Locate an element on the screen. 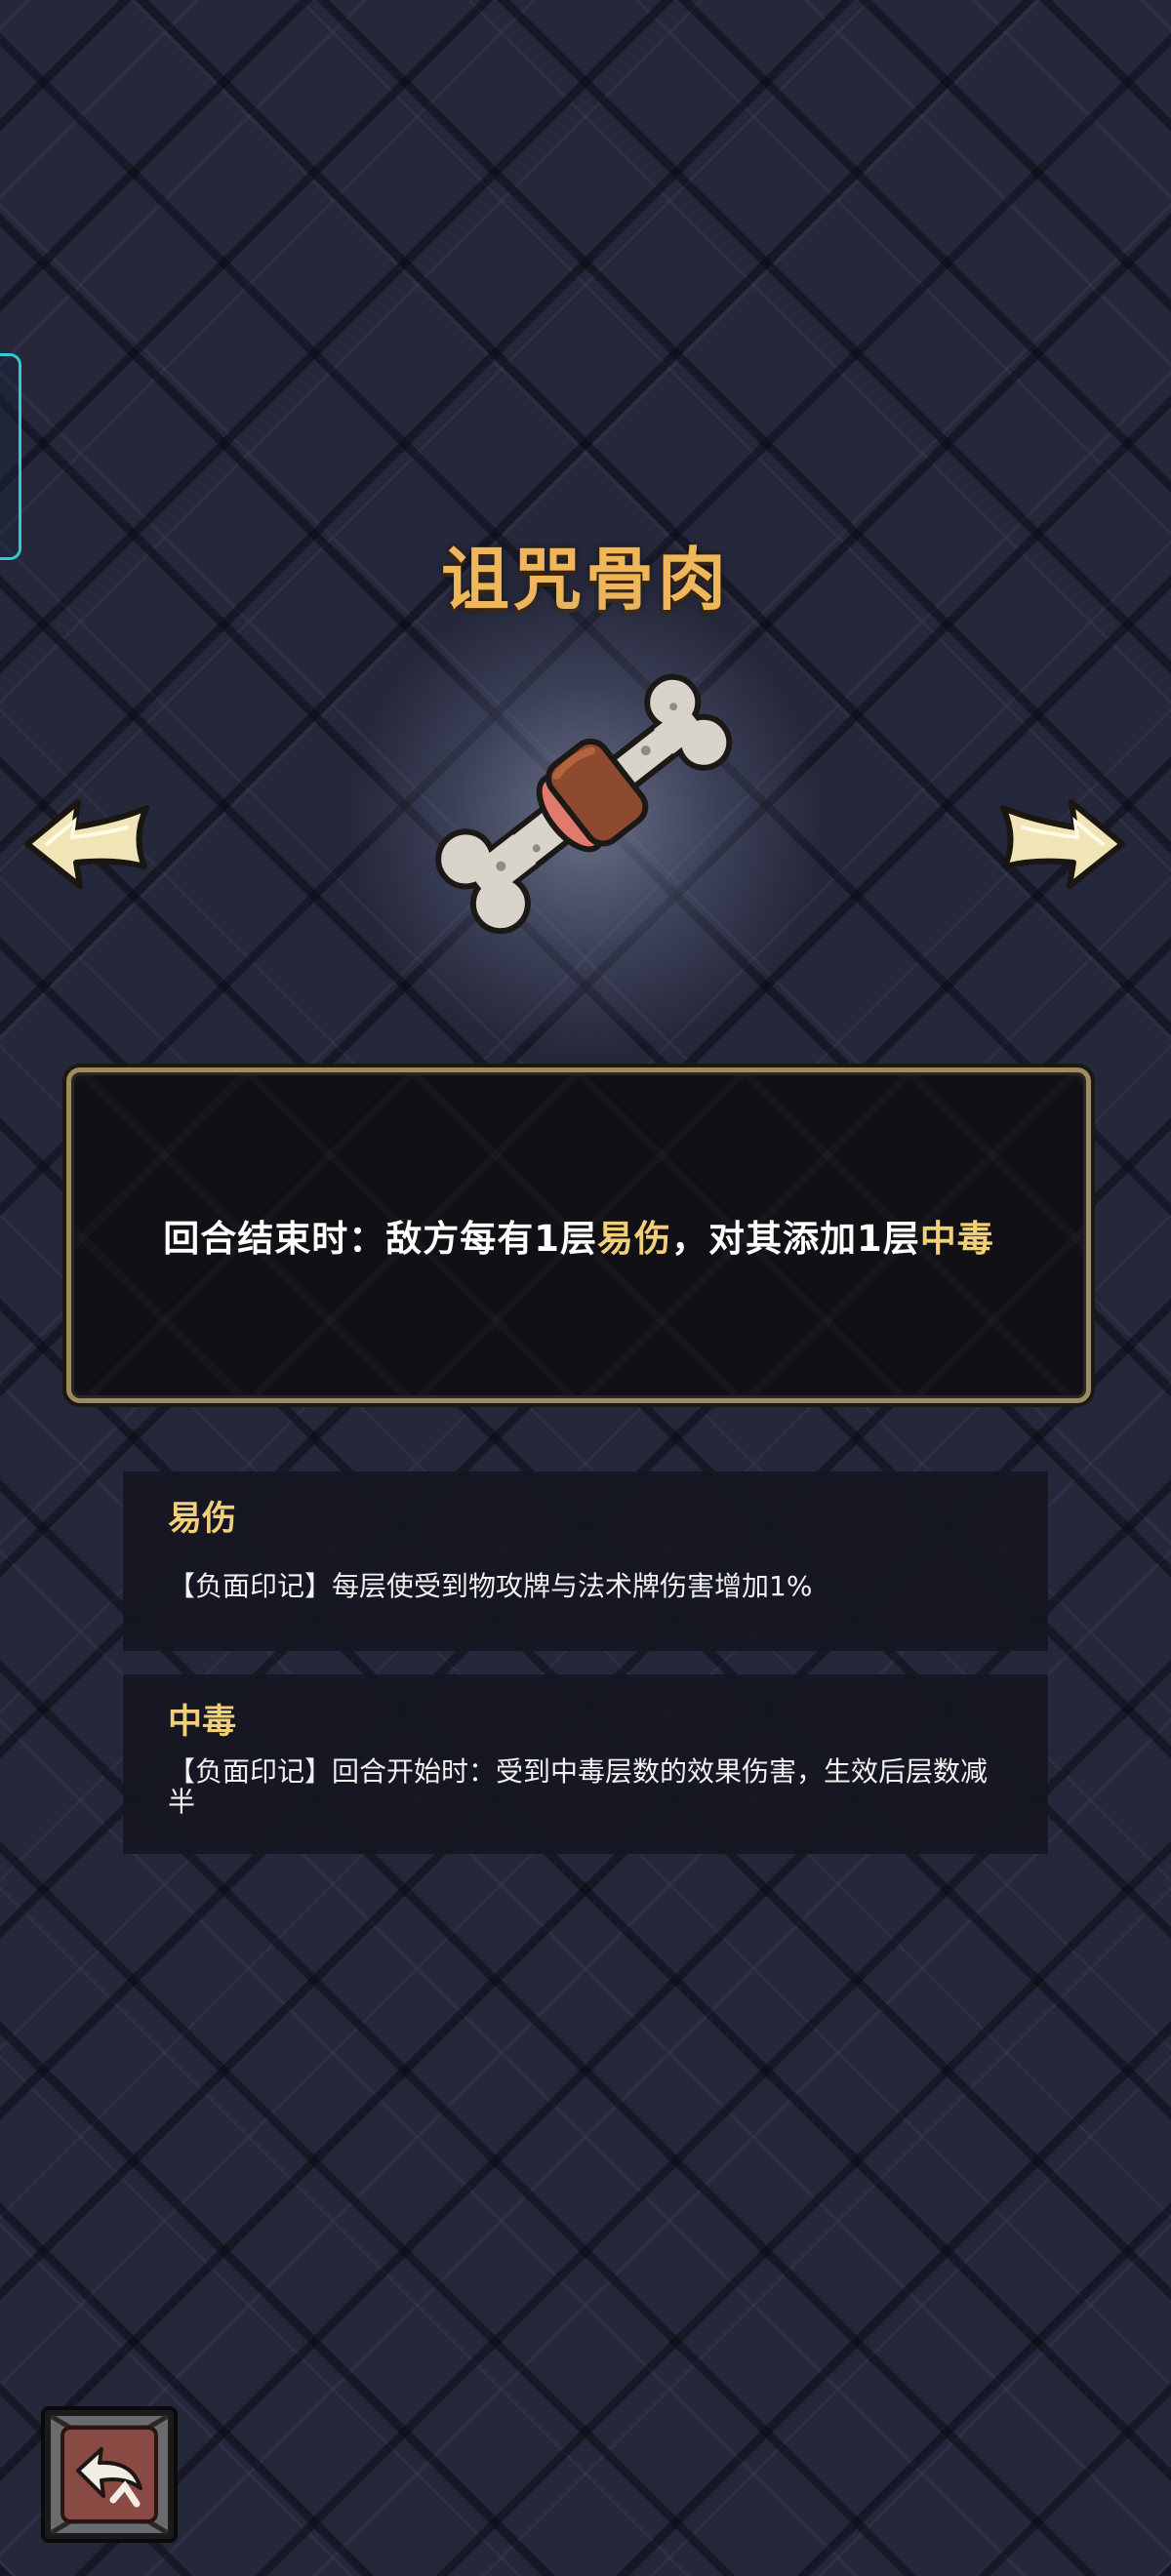 This screenshot has width=1171, height=2576. keyword-description: 【负面印记】回合开始时：受到中毒层数的效果伤害，生效后层数减半 is located at coordinates (578, 1786).